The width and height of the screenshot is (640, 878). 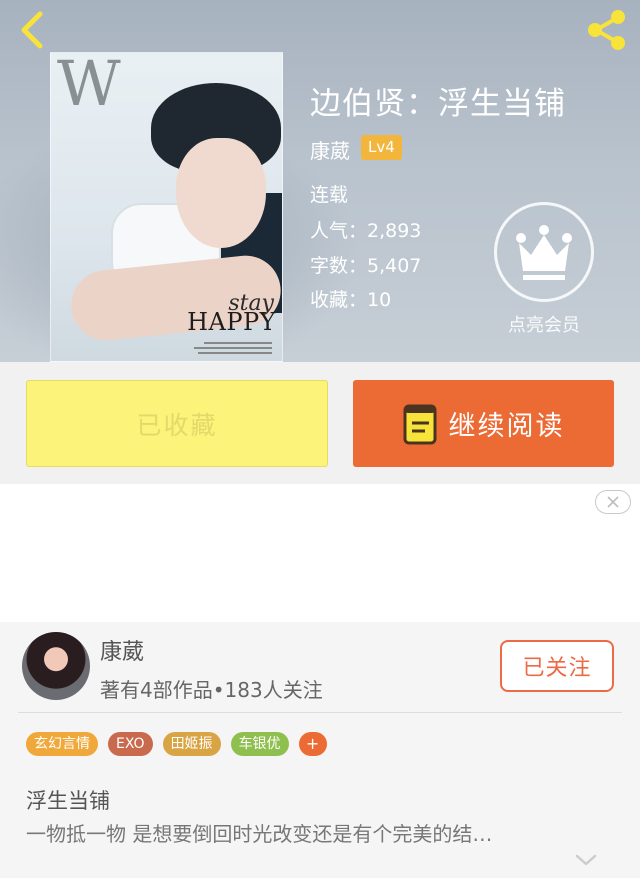 What do you see at coordinates (224, 349) in the screenshot?
I see `cover-fine-print` at bounding box center [224, 349].